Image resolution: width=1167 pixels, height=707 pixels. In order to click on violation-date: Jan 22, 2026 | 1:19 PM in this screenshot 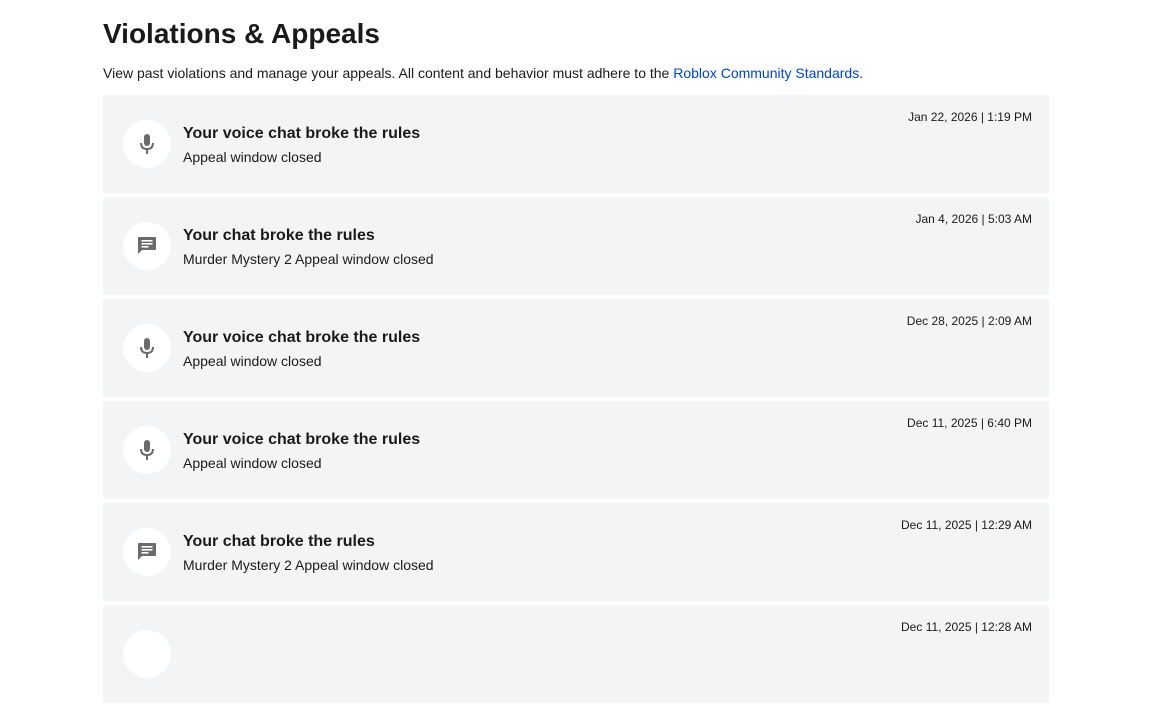, I will do `click(970, 117)`.